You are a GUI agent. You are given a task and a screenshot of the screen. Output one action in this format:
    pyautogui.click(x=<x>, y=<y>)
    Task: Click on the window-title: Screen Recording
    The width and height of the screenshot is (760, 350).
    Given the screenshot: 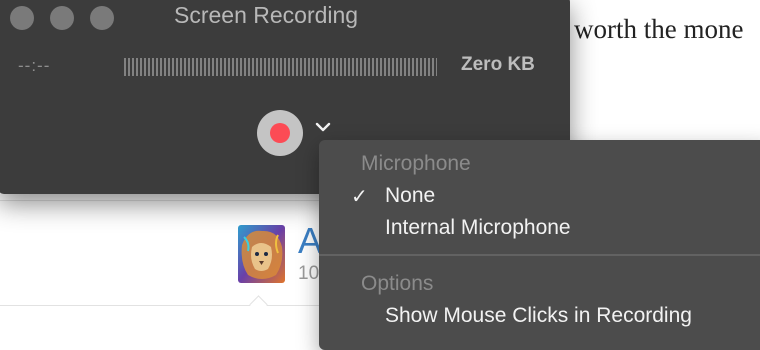 What is the action you would take?
    pyautogui.click(x=266, y=15)
    